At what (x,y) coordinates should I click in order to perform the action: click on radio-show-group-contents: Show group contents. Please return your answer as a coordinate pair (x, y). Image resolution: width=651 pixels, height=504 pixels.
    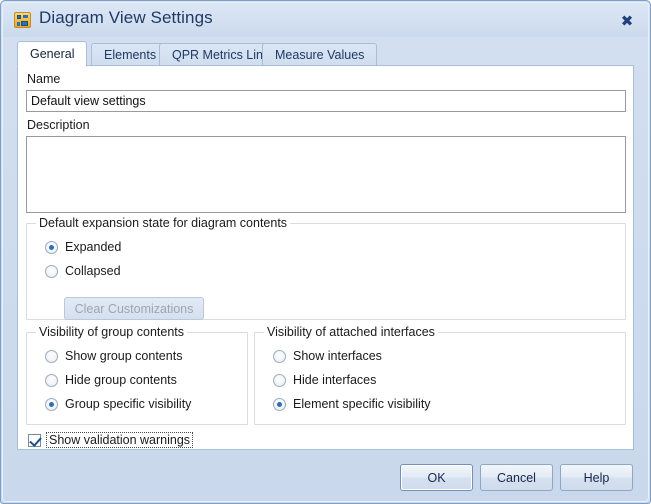
    Looking at the image, I should click on (113, 356).